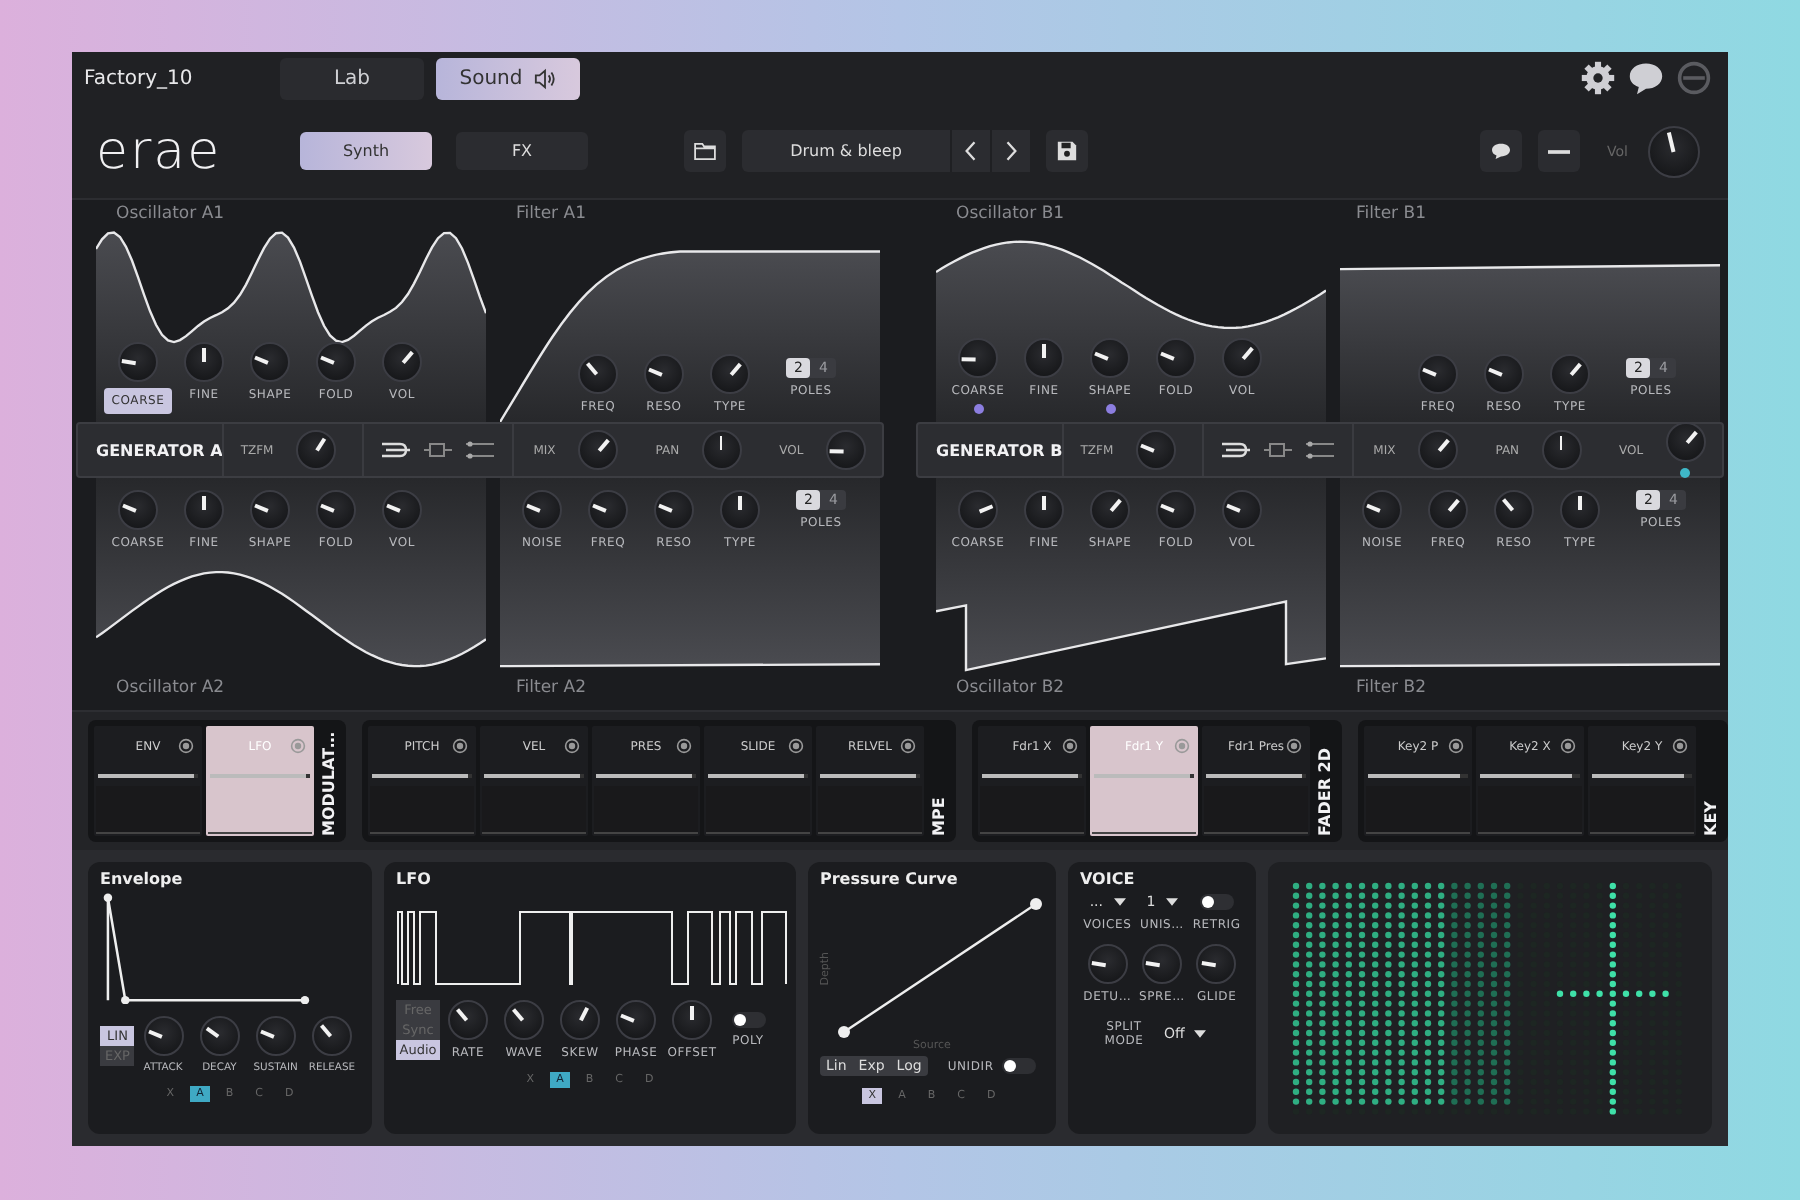 The image size is (1800, 1200). Describe the element at coordinates (551, 687) in the screenshot. I see `section-title: Filter A2` at that location.